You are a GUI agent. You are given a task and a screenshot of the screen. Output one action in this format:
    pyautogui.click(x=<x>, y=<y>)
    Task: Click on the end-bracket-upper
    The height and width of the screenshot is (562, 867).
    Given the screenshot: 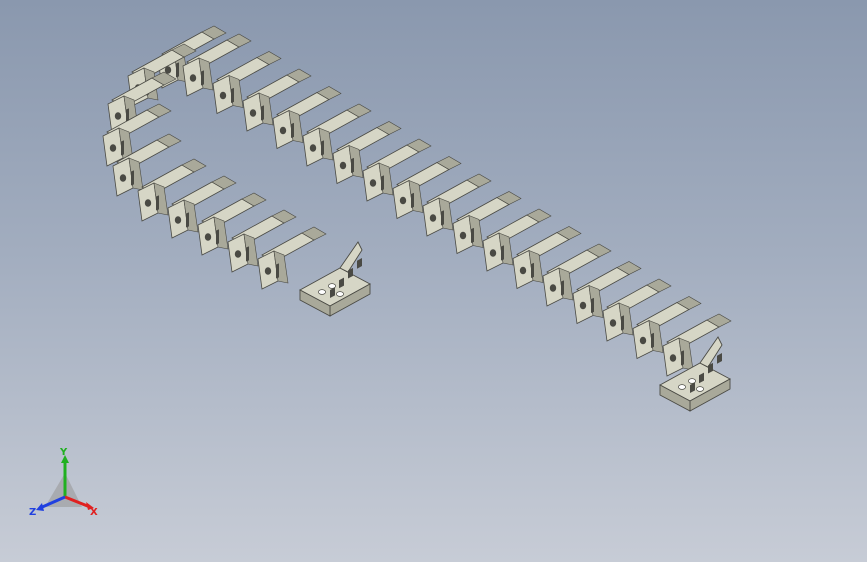 What is the action you would take?
    pyautogui.click(x=335, y=279)
    